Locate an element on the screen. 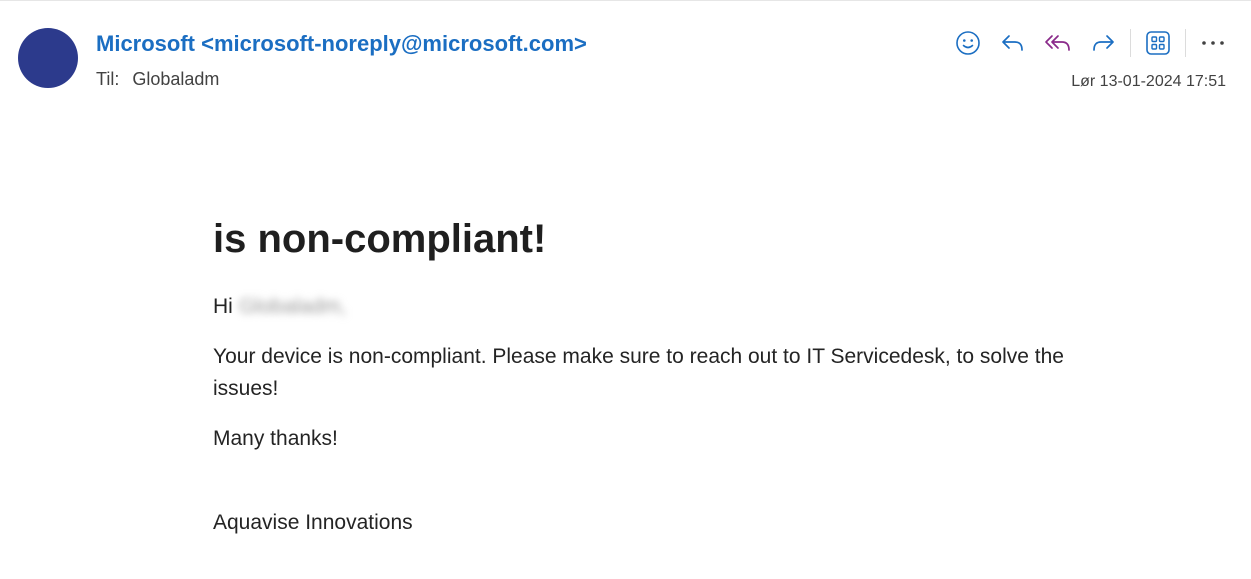 Image resolution: width=1251 pixels, height=579 pixels. greeting-word: Hi is located at coordinates (223, 306).